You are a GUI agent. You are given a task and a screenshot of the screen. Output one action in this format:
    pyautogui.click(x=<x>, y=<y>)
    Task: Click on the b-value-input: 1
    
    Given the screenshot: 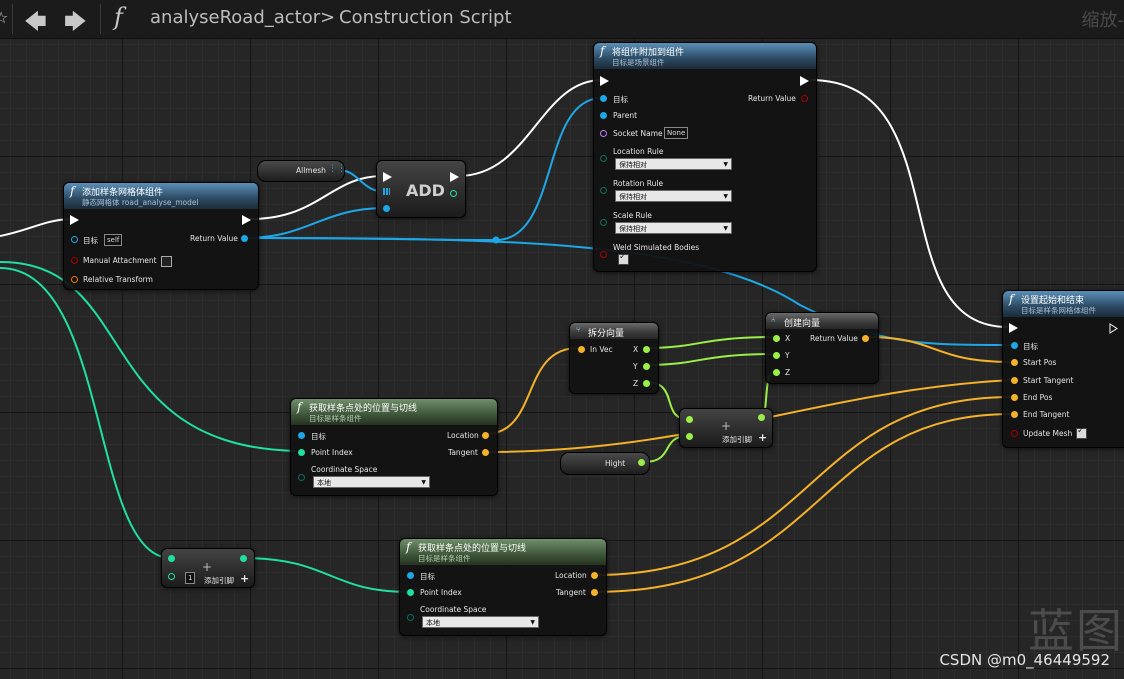 What is the action you would take?
    pyautogui.click(x=190, y=578)
    